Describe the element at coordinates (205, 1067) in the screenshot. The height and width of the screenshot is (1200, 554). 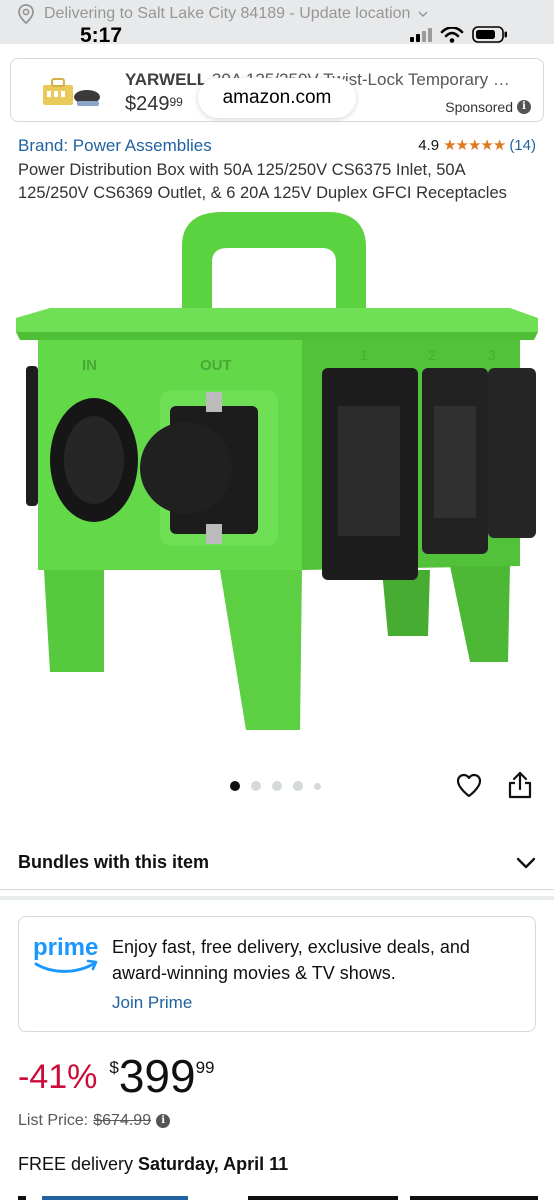
I see `price-fraction: 99` at that location.